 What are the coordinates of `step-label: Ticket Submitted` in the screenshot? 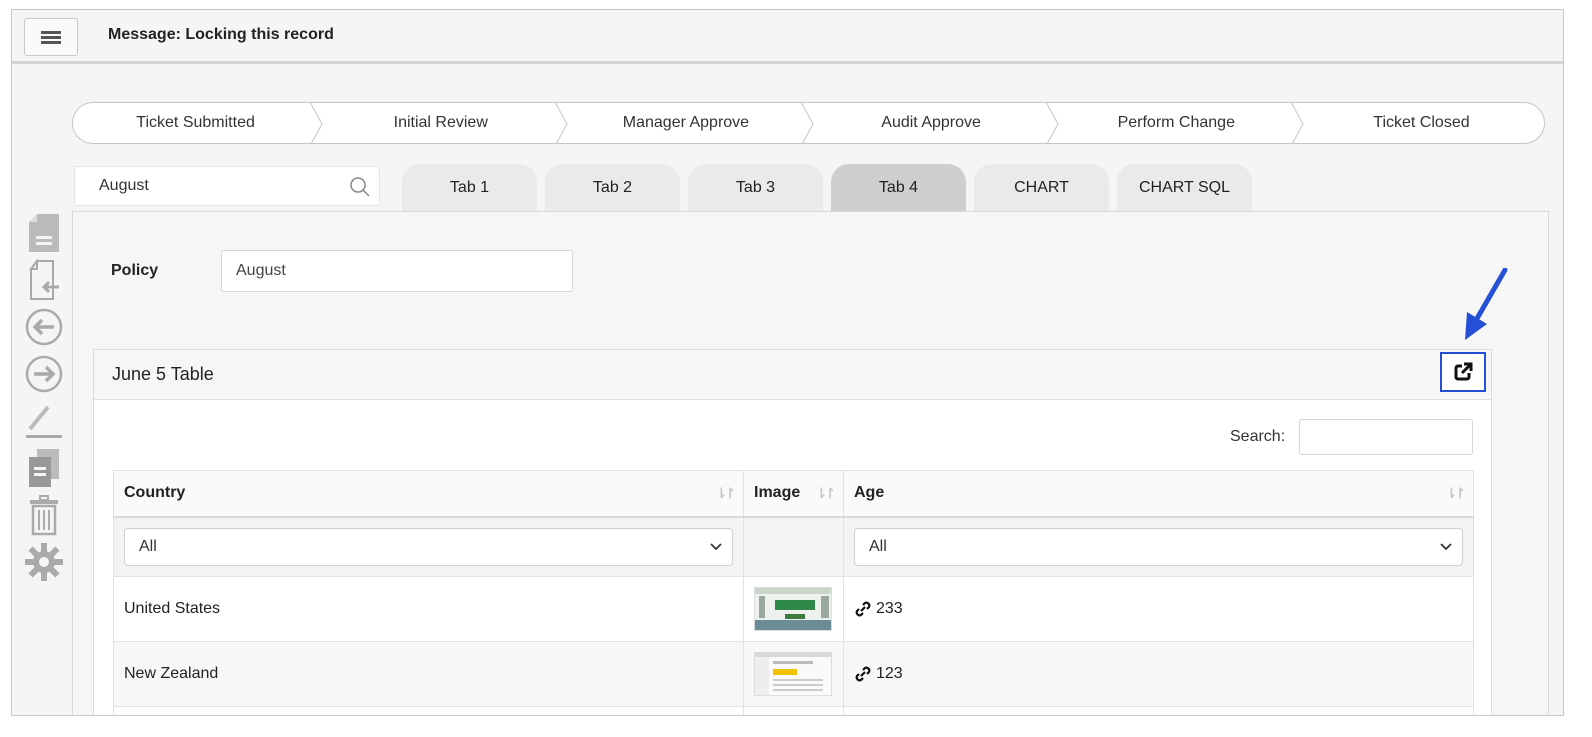 It's located at (195, 122).